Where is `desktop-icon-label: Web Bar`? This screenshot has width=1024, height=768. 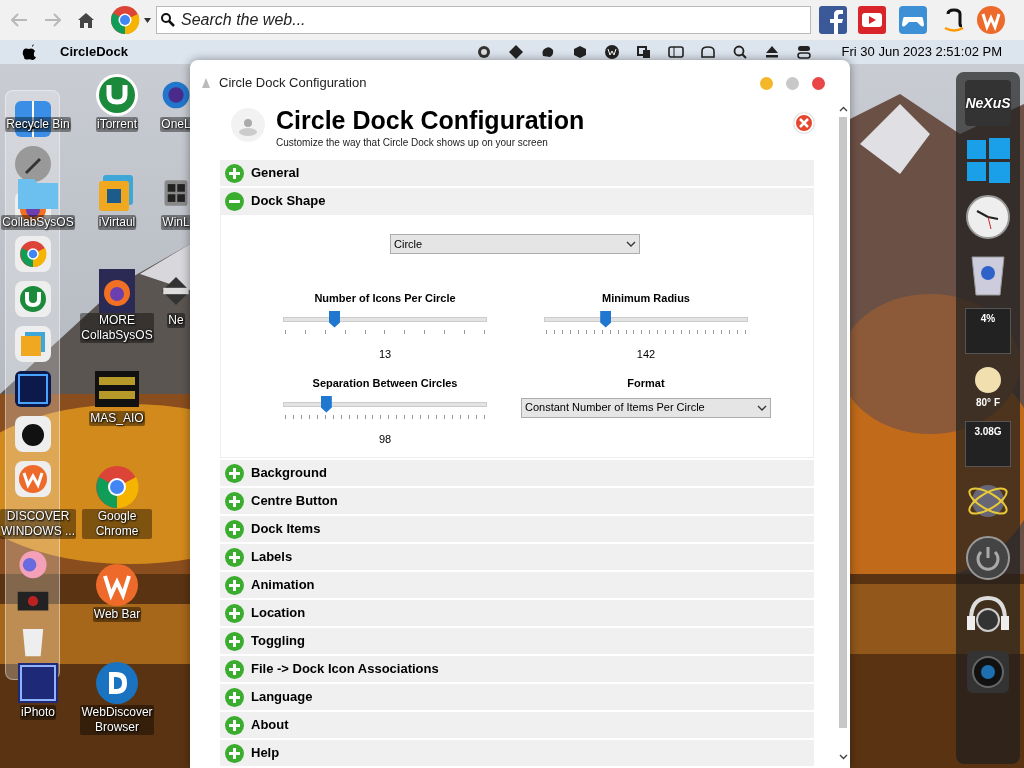
desktop-icon-label: Web Bar is located at coordinates (117, 614).